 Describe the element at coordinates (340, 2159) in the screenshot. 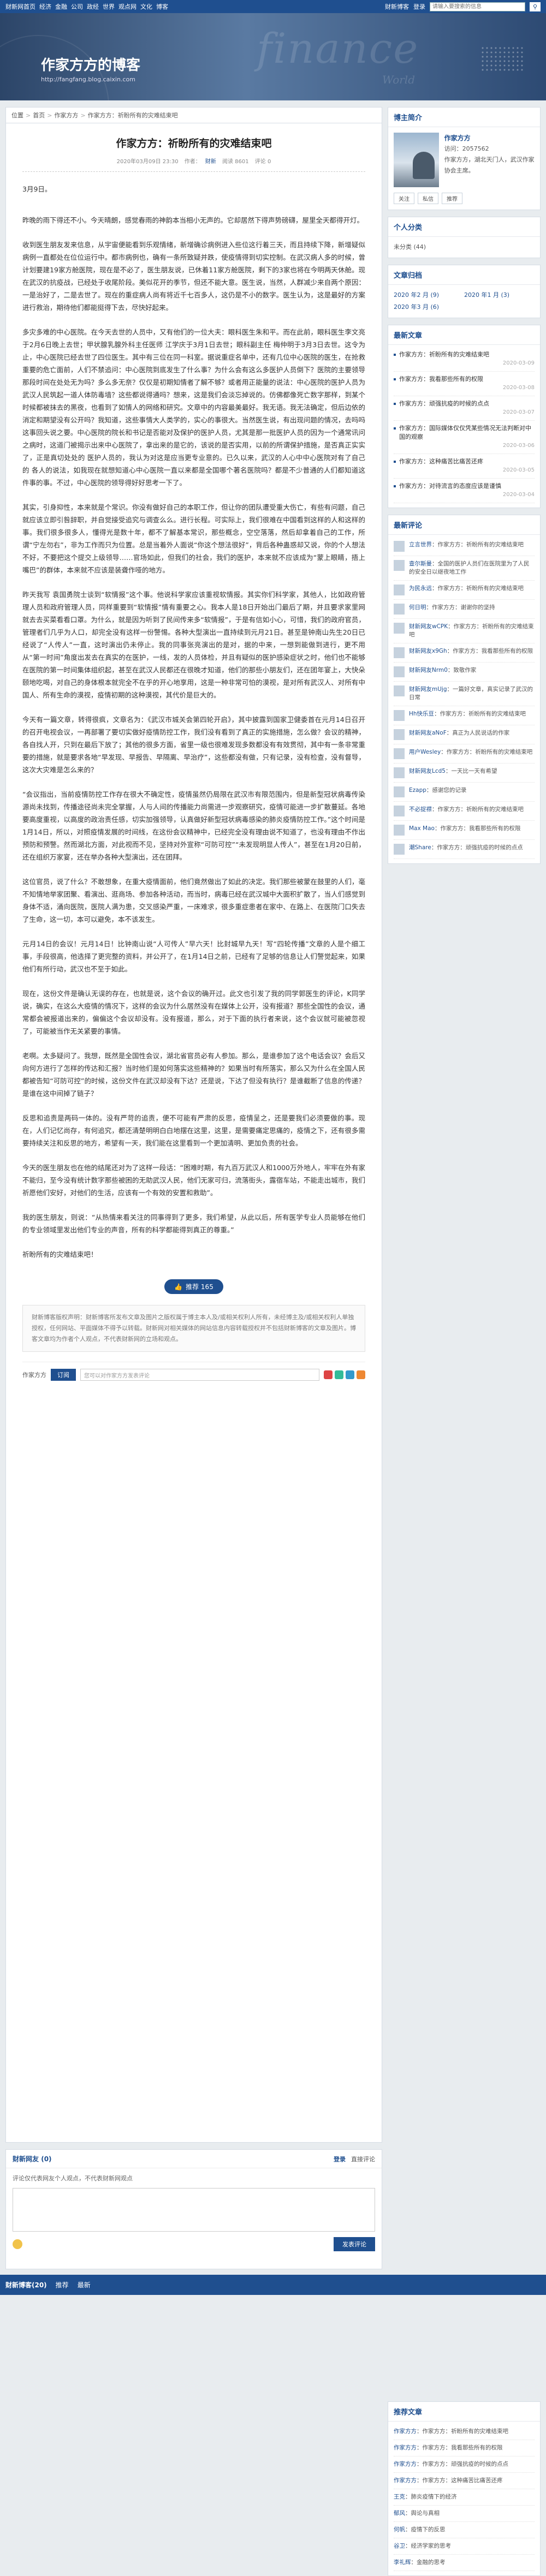

I see `comment-login-link: 登录` at that location.